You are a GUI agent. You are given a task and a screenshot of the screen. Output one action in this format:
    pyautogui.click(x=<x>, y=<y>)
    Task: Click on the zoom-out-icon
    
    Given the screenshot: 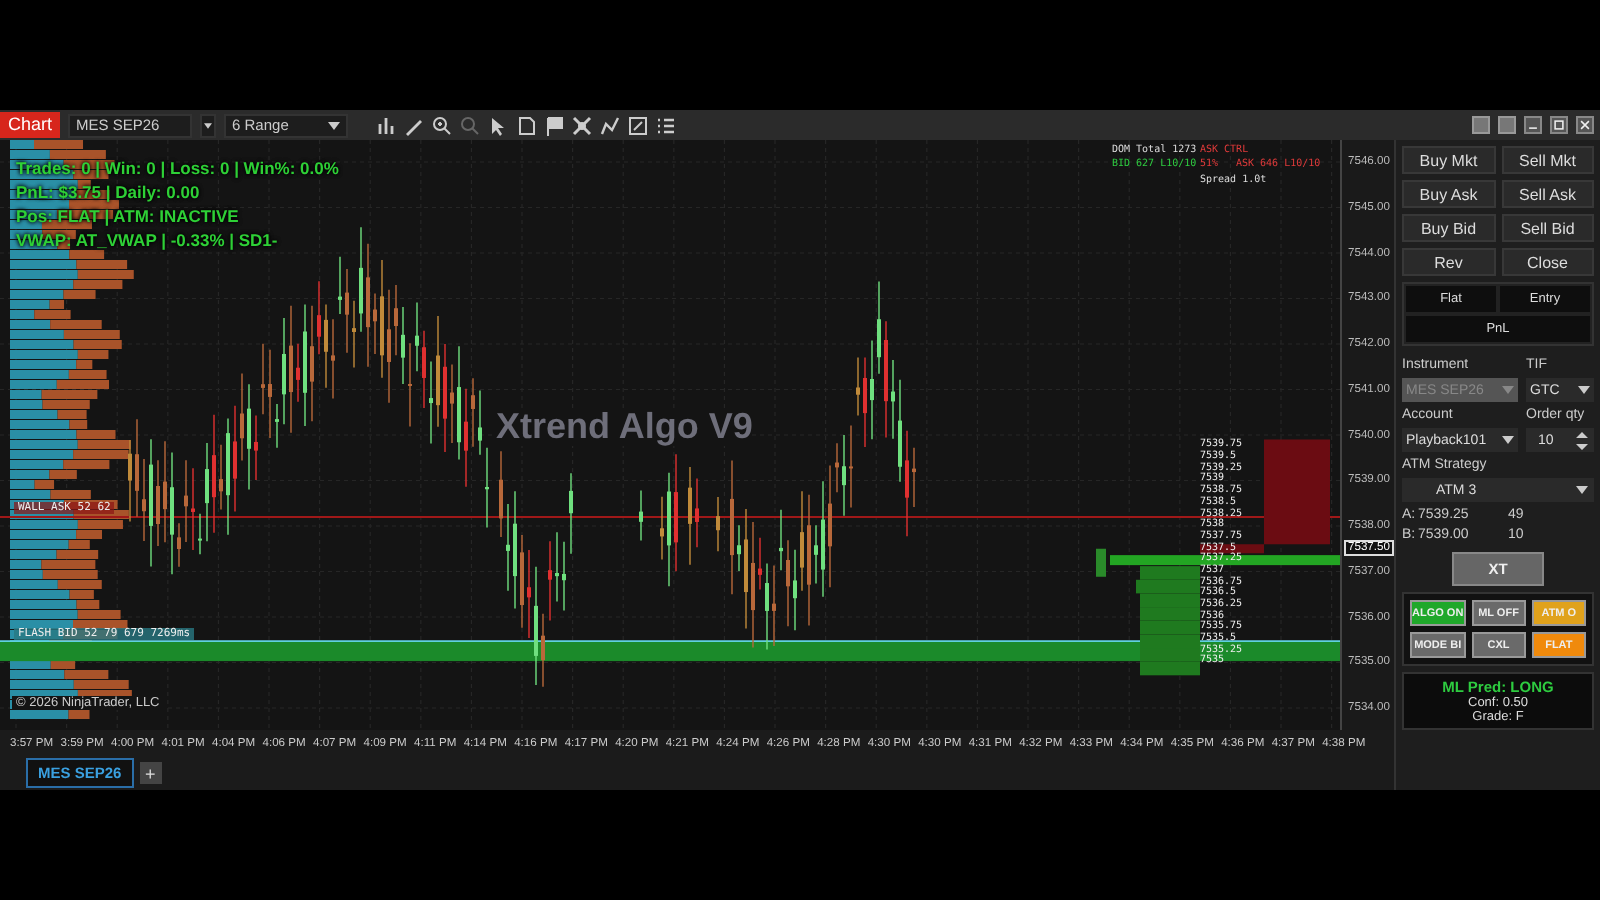 What is the action you would take?
    pyautogui.click(x=470, y=125)
    